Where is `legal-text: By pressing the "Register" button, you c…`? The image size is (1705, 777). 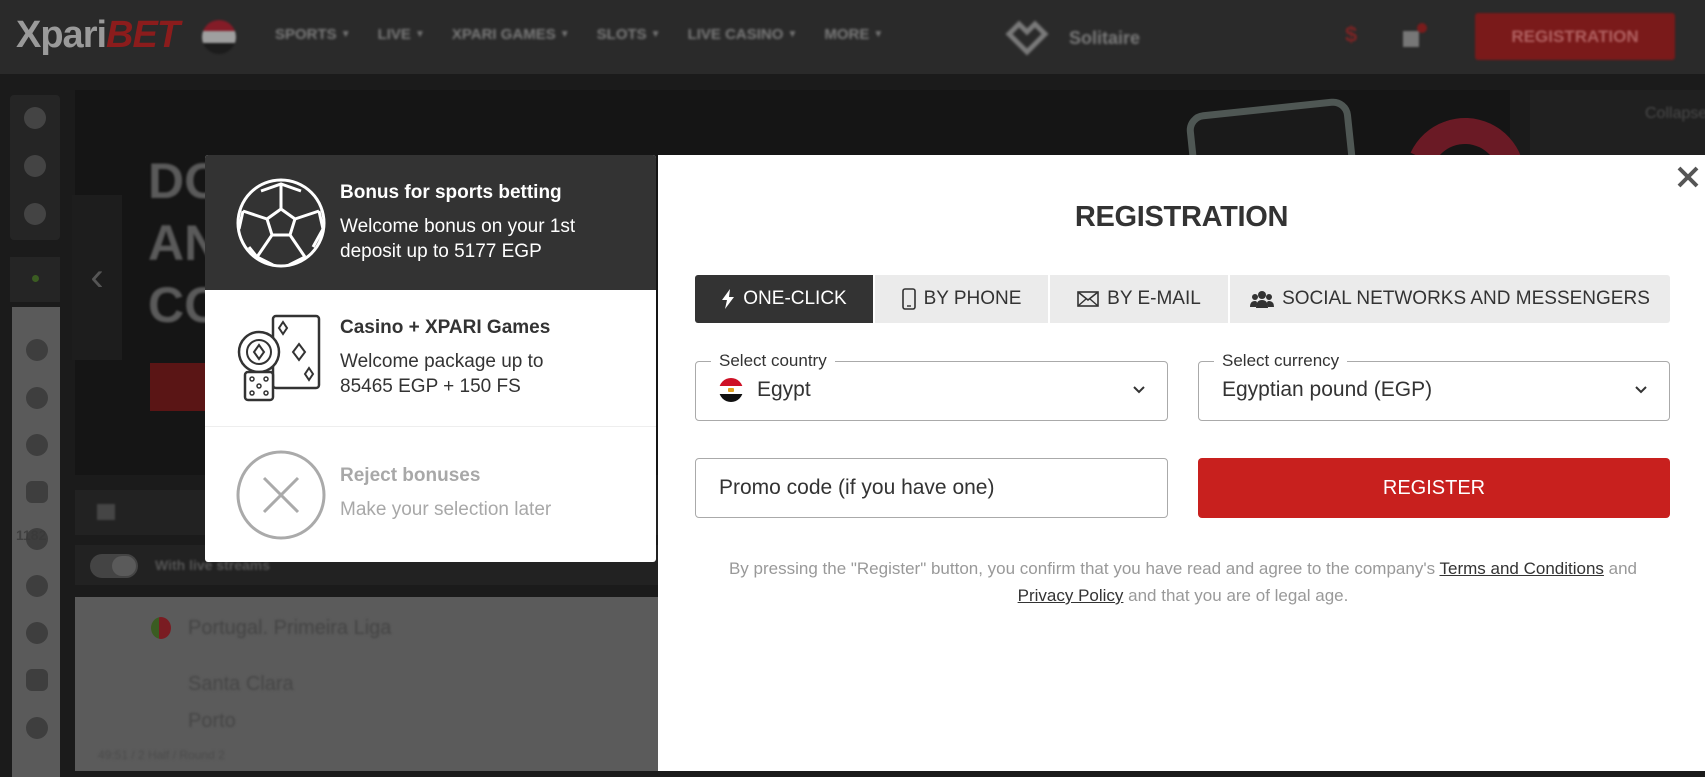 legal-text: By pressing the "Register" button, you c… is located at coordinates (1084, 568).